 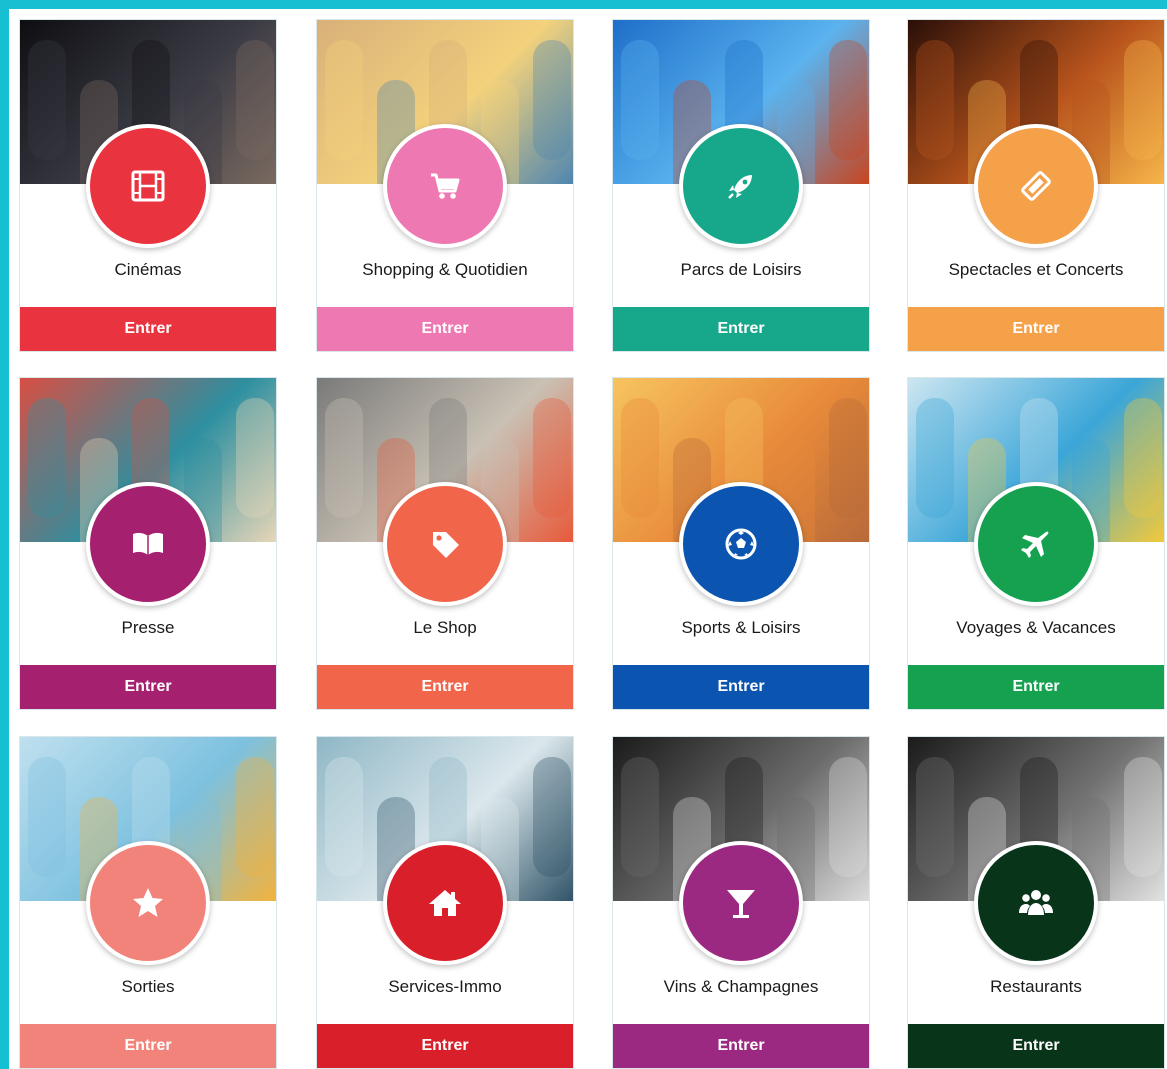 What do you see at coordinates (1036, 269) in the screenshot?
I see `category-title: Spectacles et Concerts` at bounding box center [1036, 269].